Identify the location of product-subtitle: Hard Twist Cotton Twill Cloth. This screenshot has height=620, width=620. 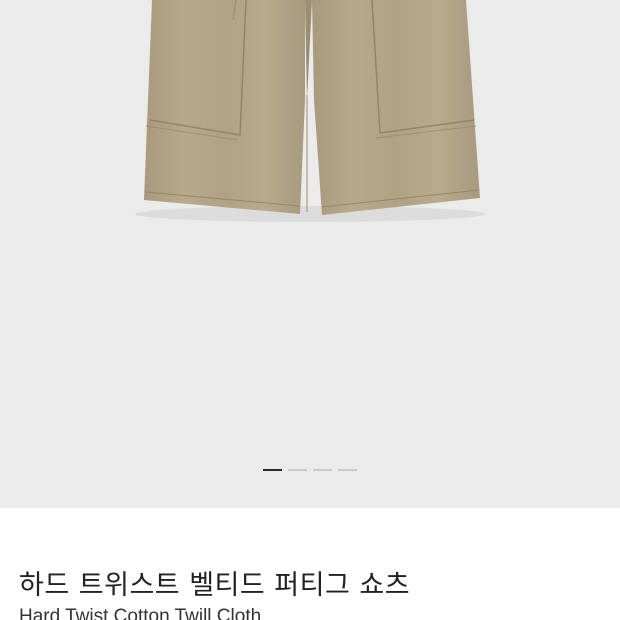
(140, 613).